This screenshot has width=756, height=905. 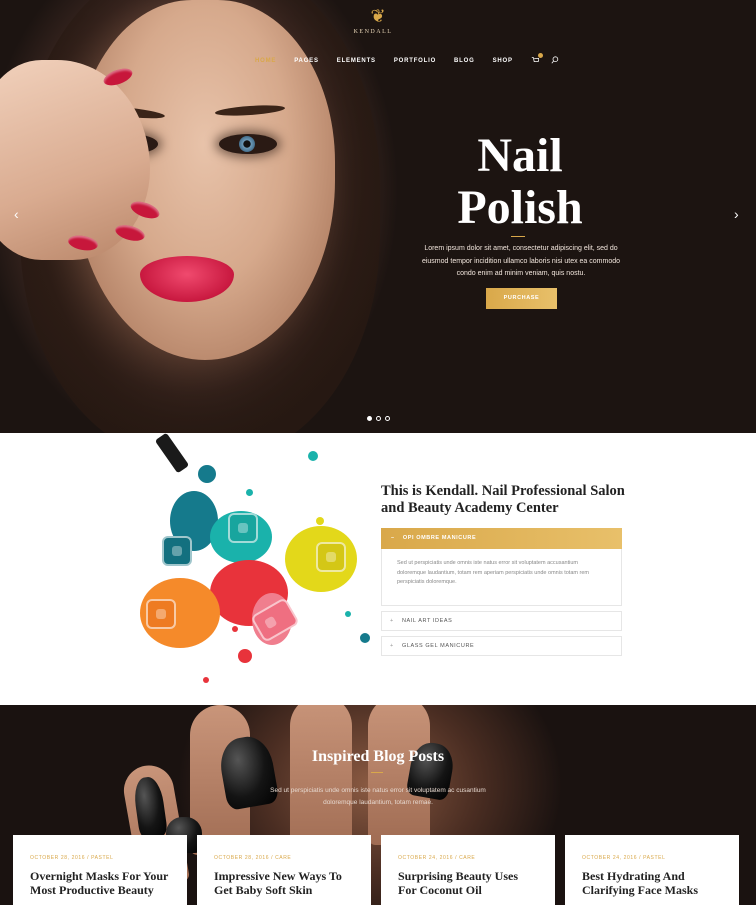 I want to click on hero-divider, so click(x=518, y=236).